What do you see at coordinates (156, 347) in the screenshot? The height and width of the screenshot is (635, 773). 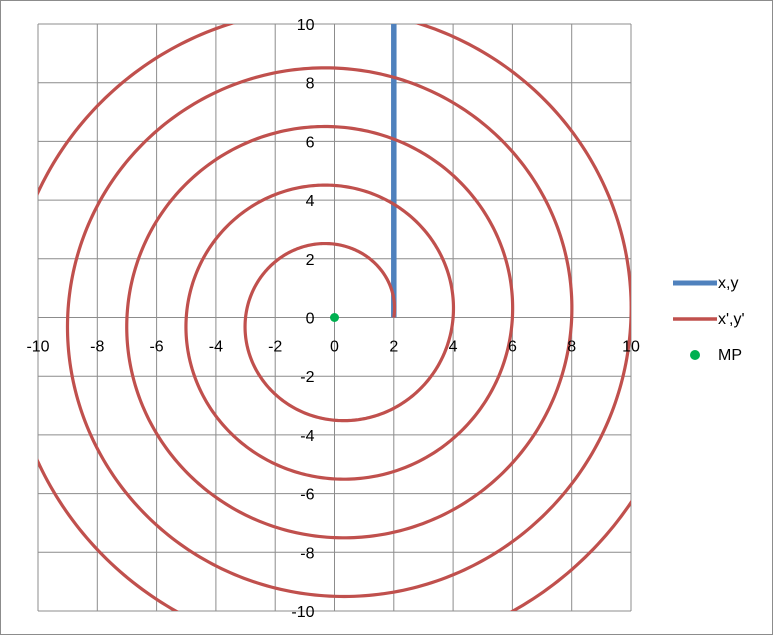 I see `x-tick-label: -6` at bounding box center [156, 347].